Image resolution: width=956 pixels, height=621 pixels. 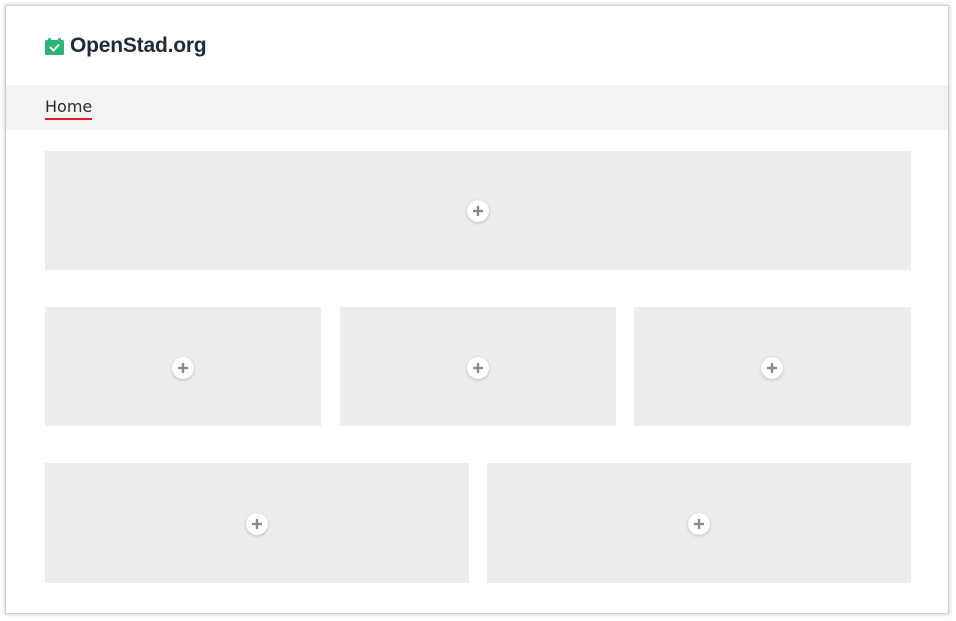 What do you see at coordinates (477, 45) in the screenshot?
I see `site-header: OpenStad.org` at bounding box center [477, 45].